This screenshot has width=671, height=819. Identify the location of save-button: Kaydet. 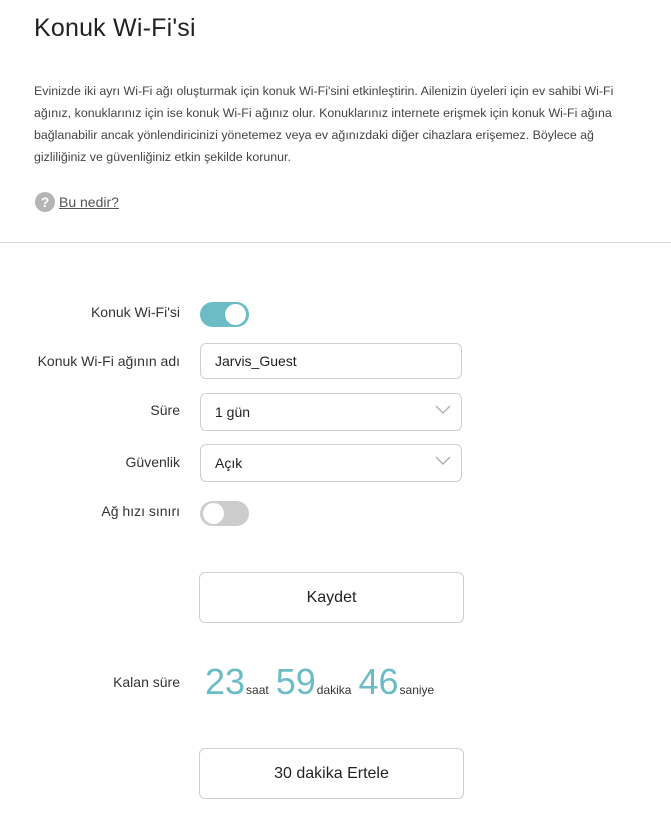
(331, 597).